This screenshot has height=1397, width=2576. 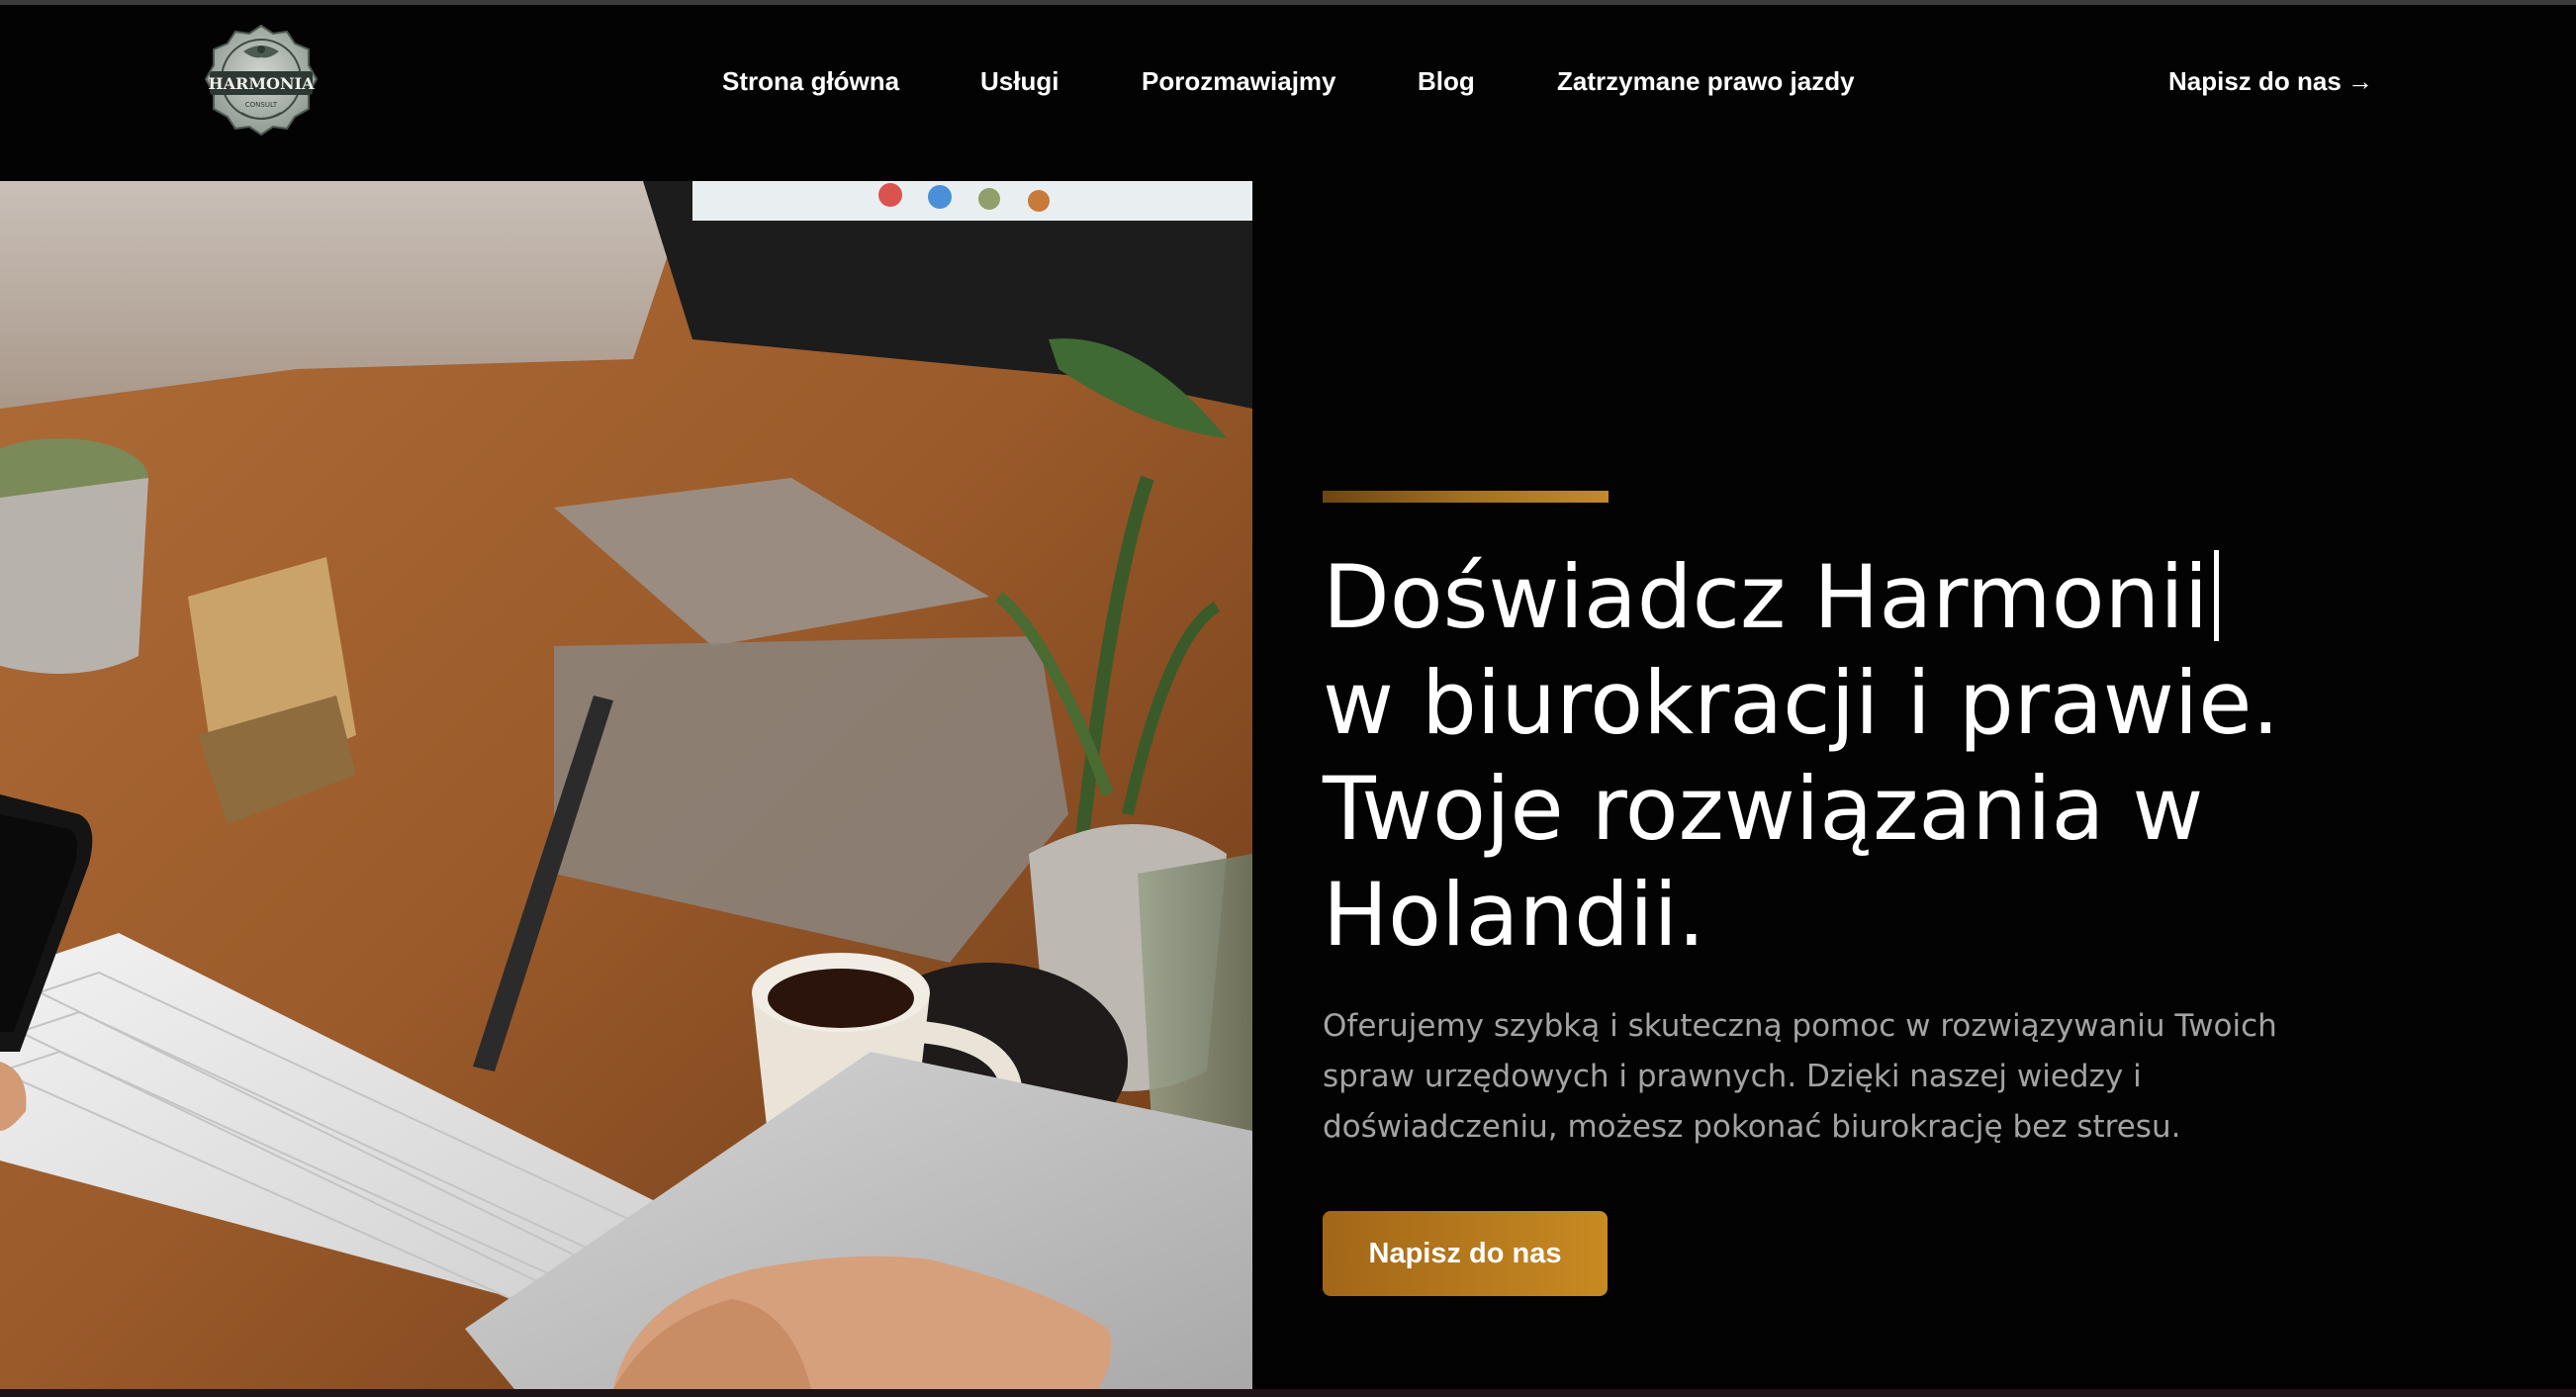 I want to click on nav-home: Strona główna, so click(x=811, y=81).